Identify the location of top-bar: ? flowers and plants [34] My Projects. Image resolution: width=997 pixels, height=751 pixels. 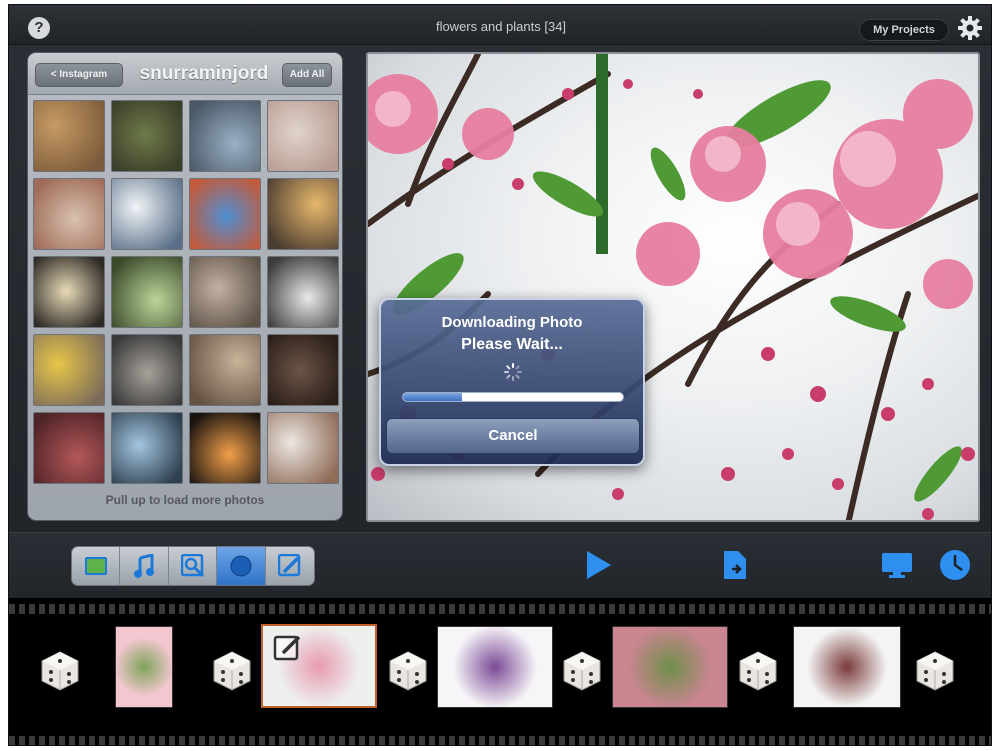
(500, 25).